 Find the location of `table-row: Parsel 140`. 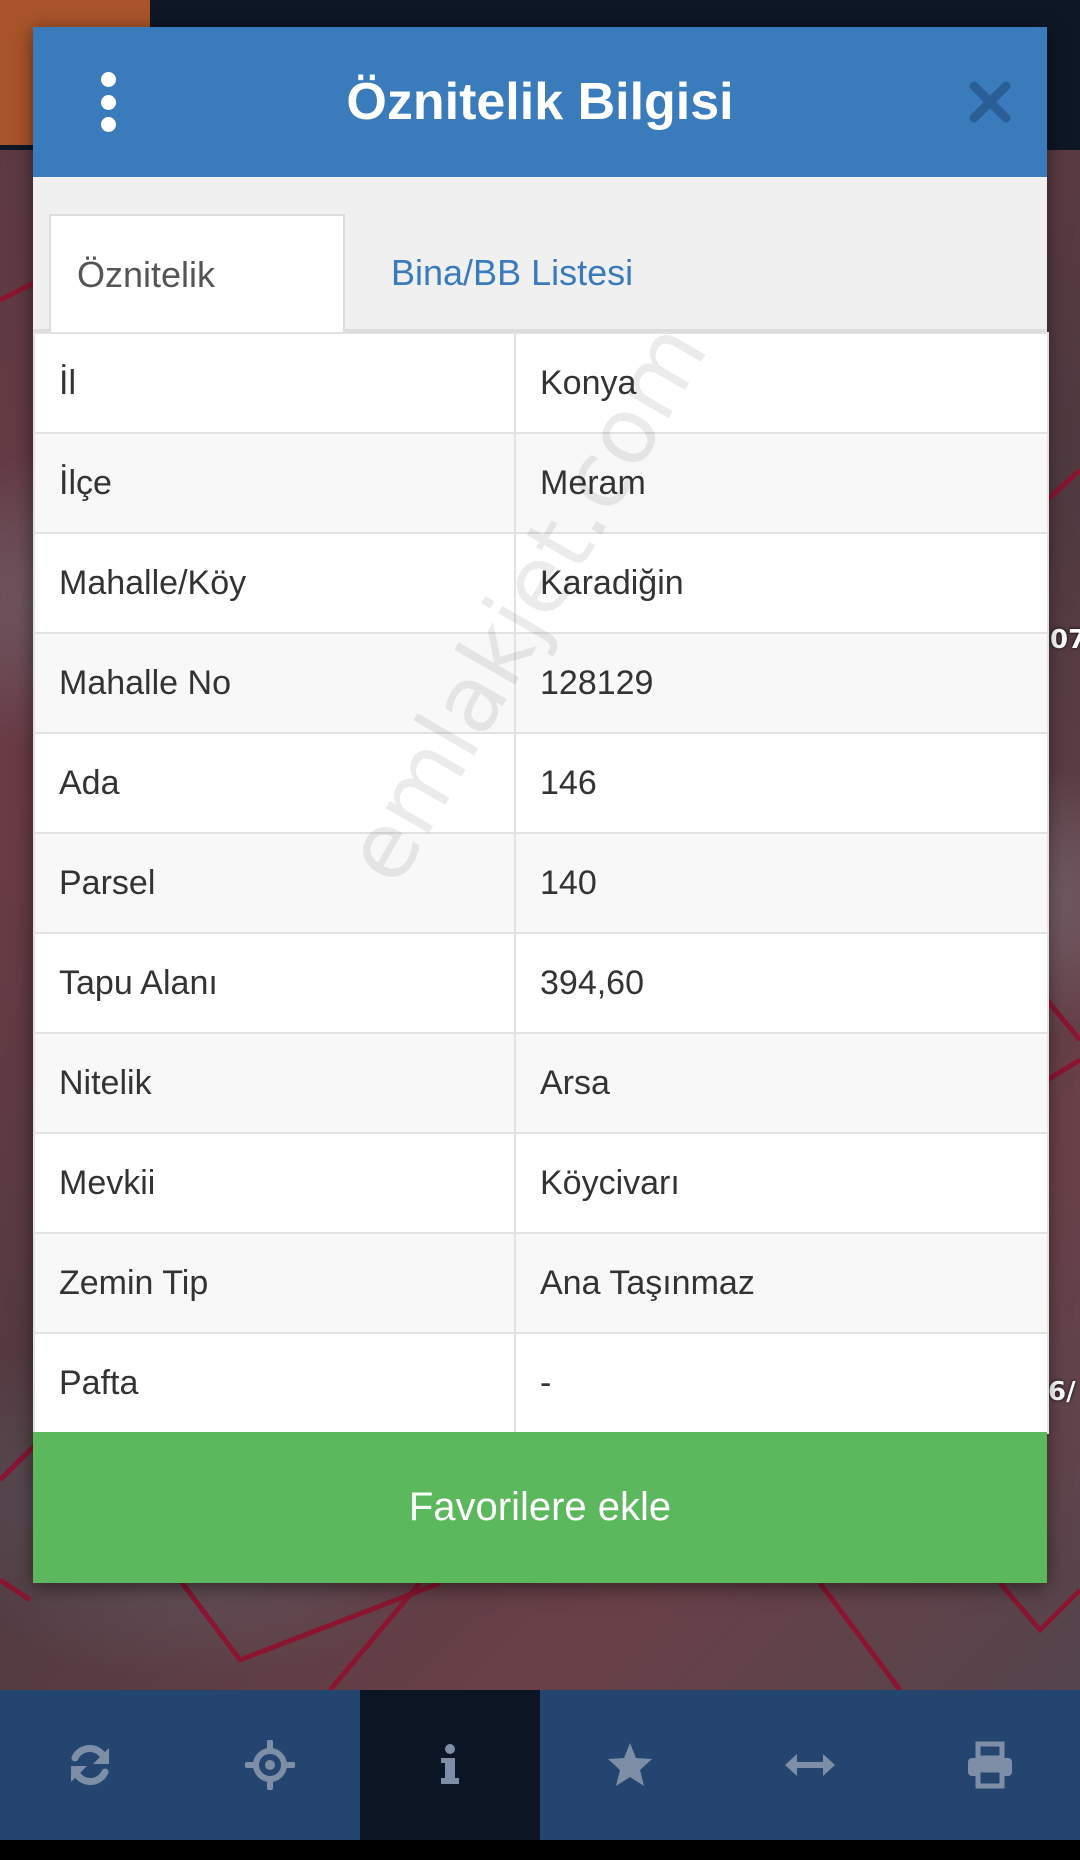

table-row: Parsel 140 is located at coordinates (541, 883).